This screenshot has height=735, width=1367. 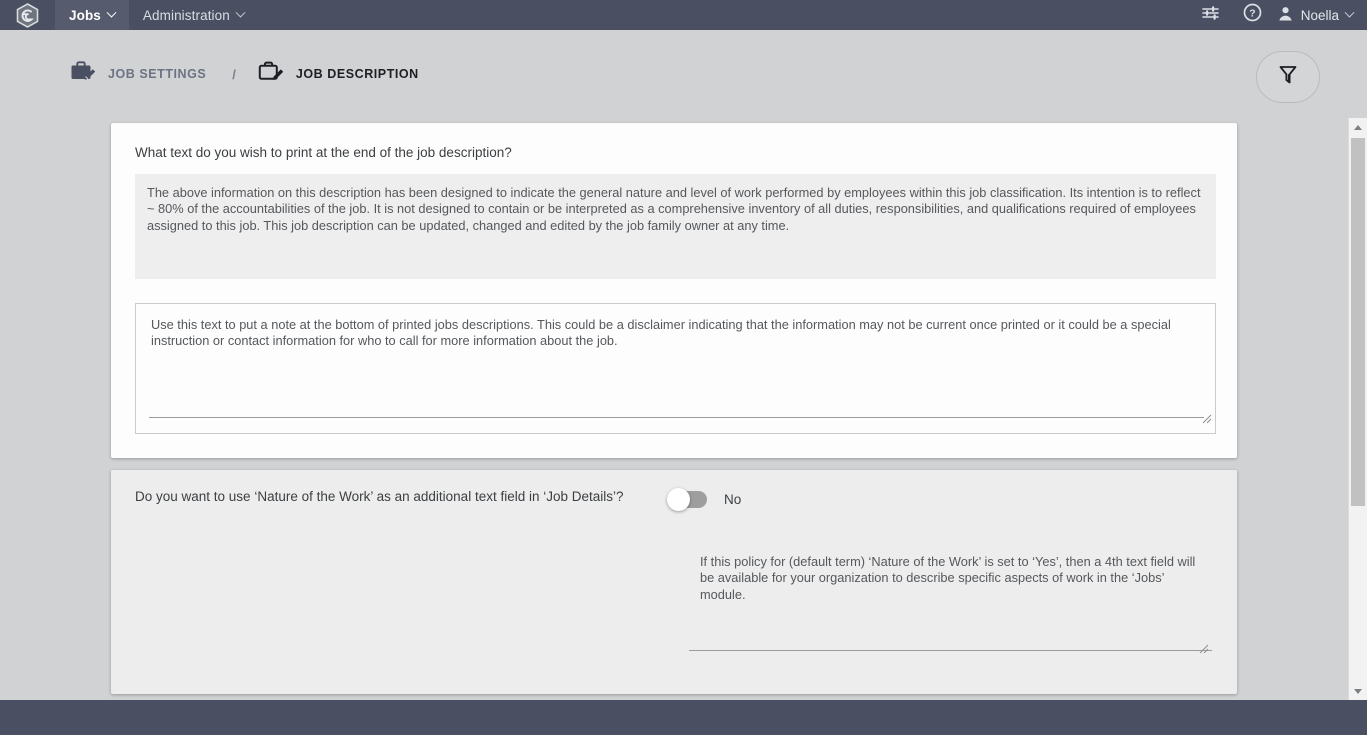 I want to click on question-circle-icon: ?, so click(x=1252, y=15).